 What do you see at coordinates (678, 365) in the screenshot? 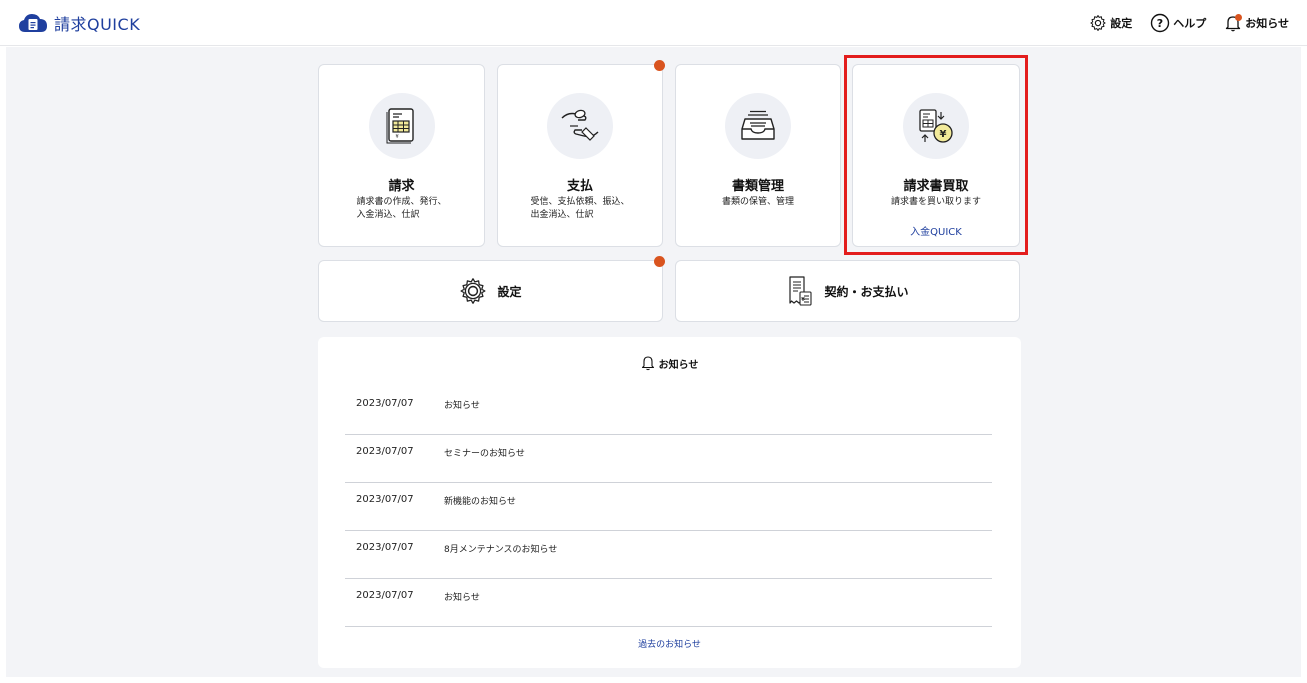
I see `news-title: お知らせ` at bounding box center [678, 365].